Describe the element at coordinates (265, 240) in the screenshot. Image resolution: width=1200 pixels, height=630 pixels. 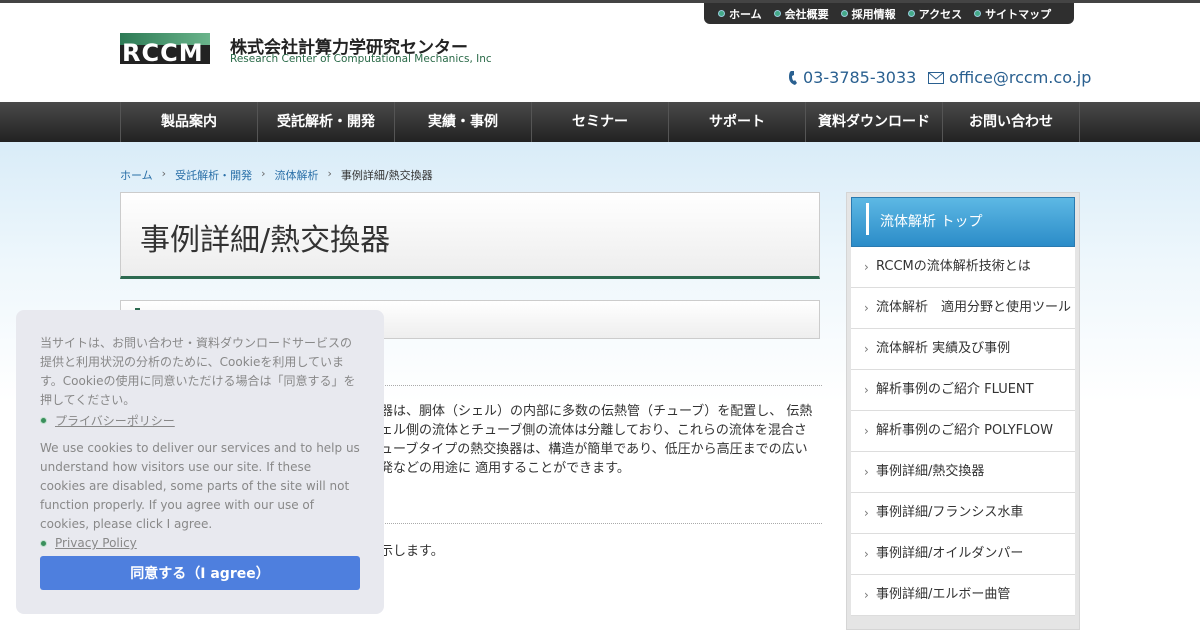
I see `page-title: 事例詳細/熱交換器` at that location.